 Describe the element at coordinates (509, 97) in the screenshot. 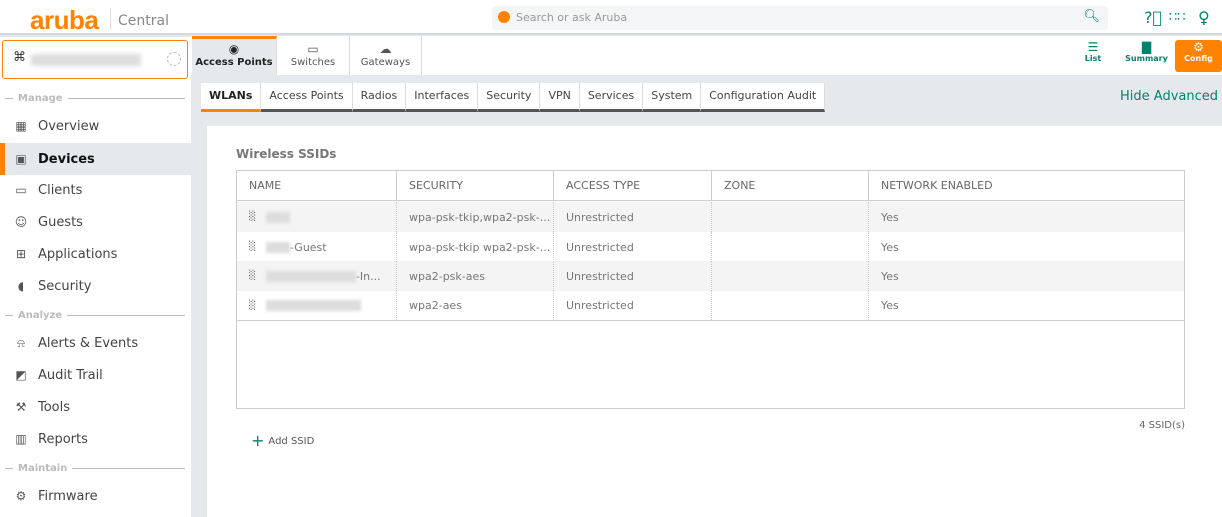

I see `subtab-security: Security` at that location.